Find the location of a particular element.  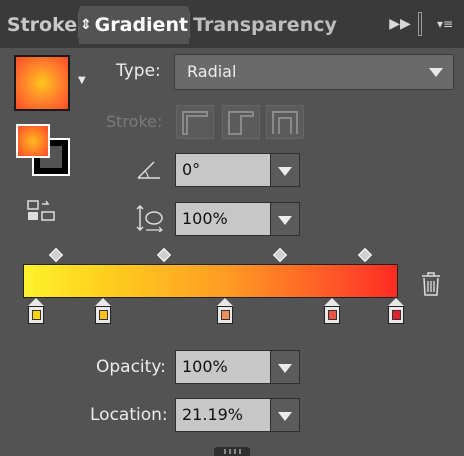

gradient-thumbnail is located at coordinates (42, 83).